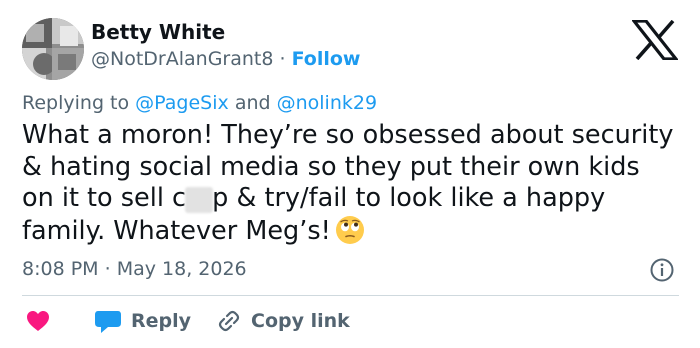 Image resolution: width=700 pixels, height=348 pixels. What do you see at coordinates (352, 321) in the screenshot?
I see `action-bar: Reply Copy link` at bounding box center [352, 321].